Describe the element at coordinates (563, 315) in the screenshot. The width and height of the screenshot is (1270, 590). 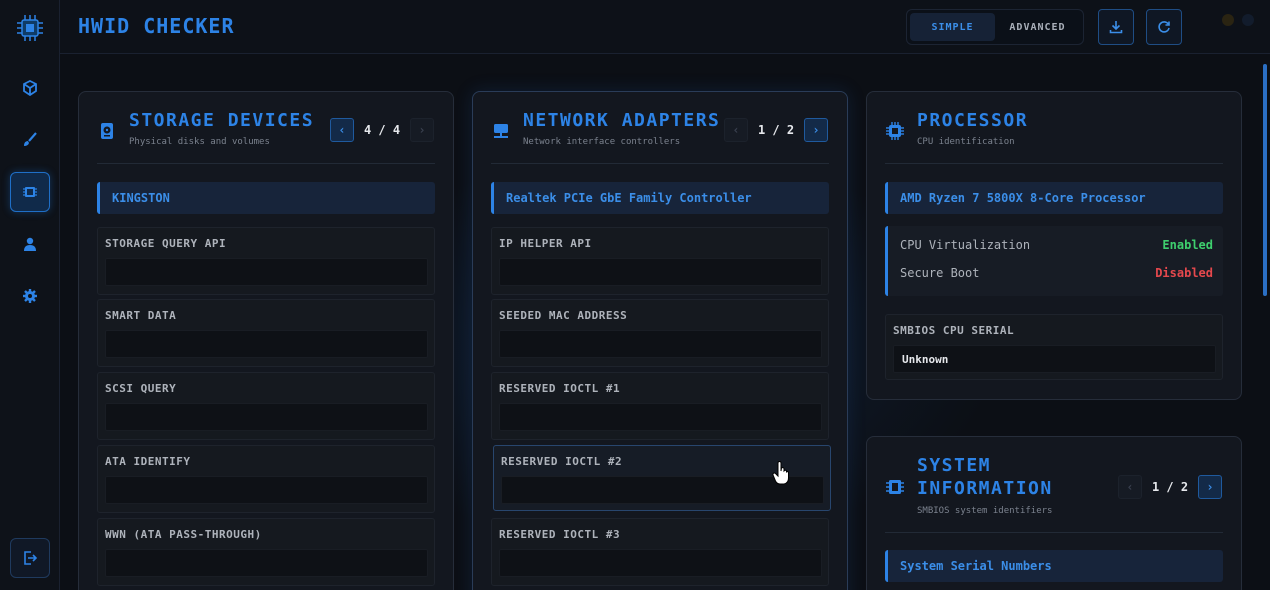
I see `field-label: SEEDED MAC ADDRESS` at that location.